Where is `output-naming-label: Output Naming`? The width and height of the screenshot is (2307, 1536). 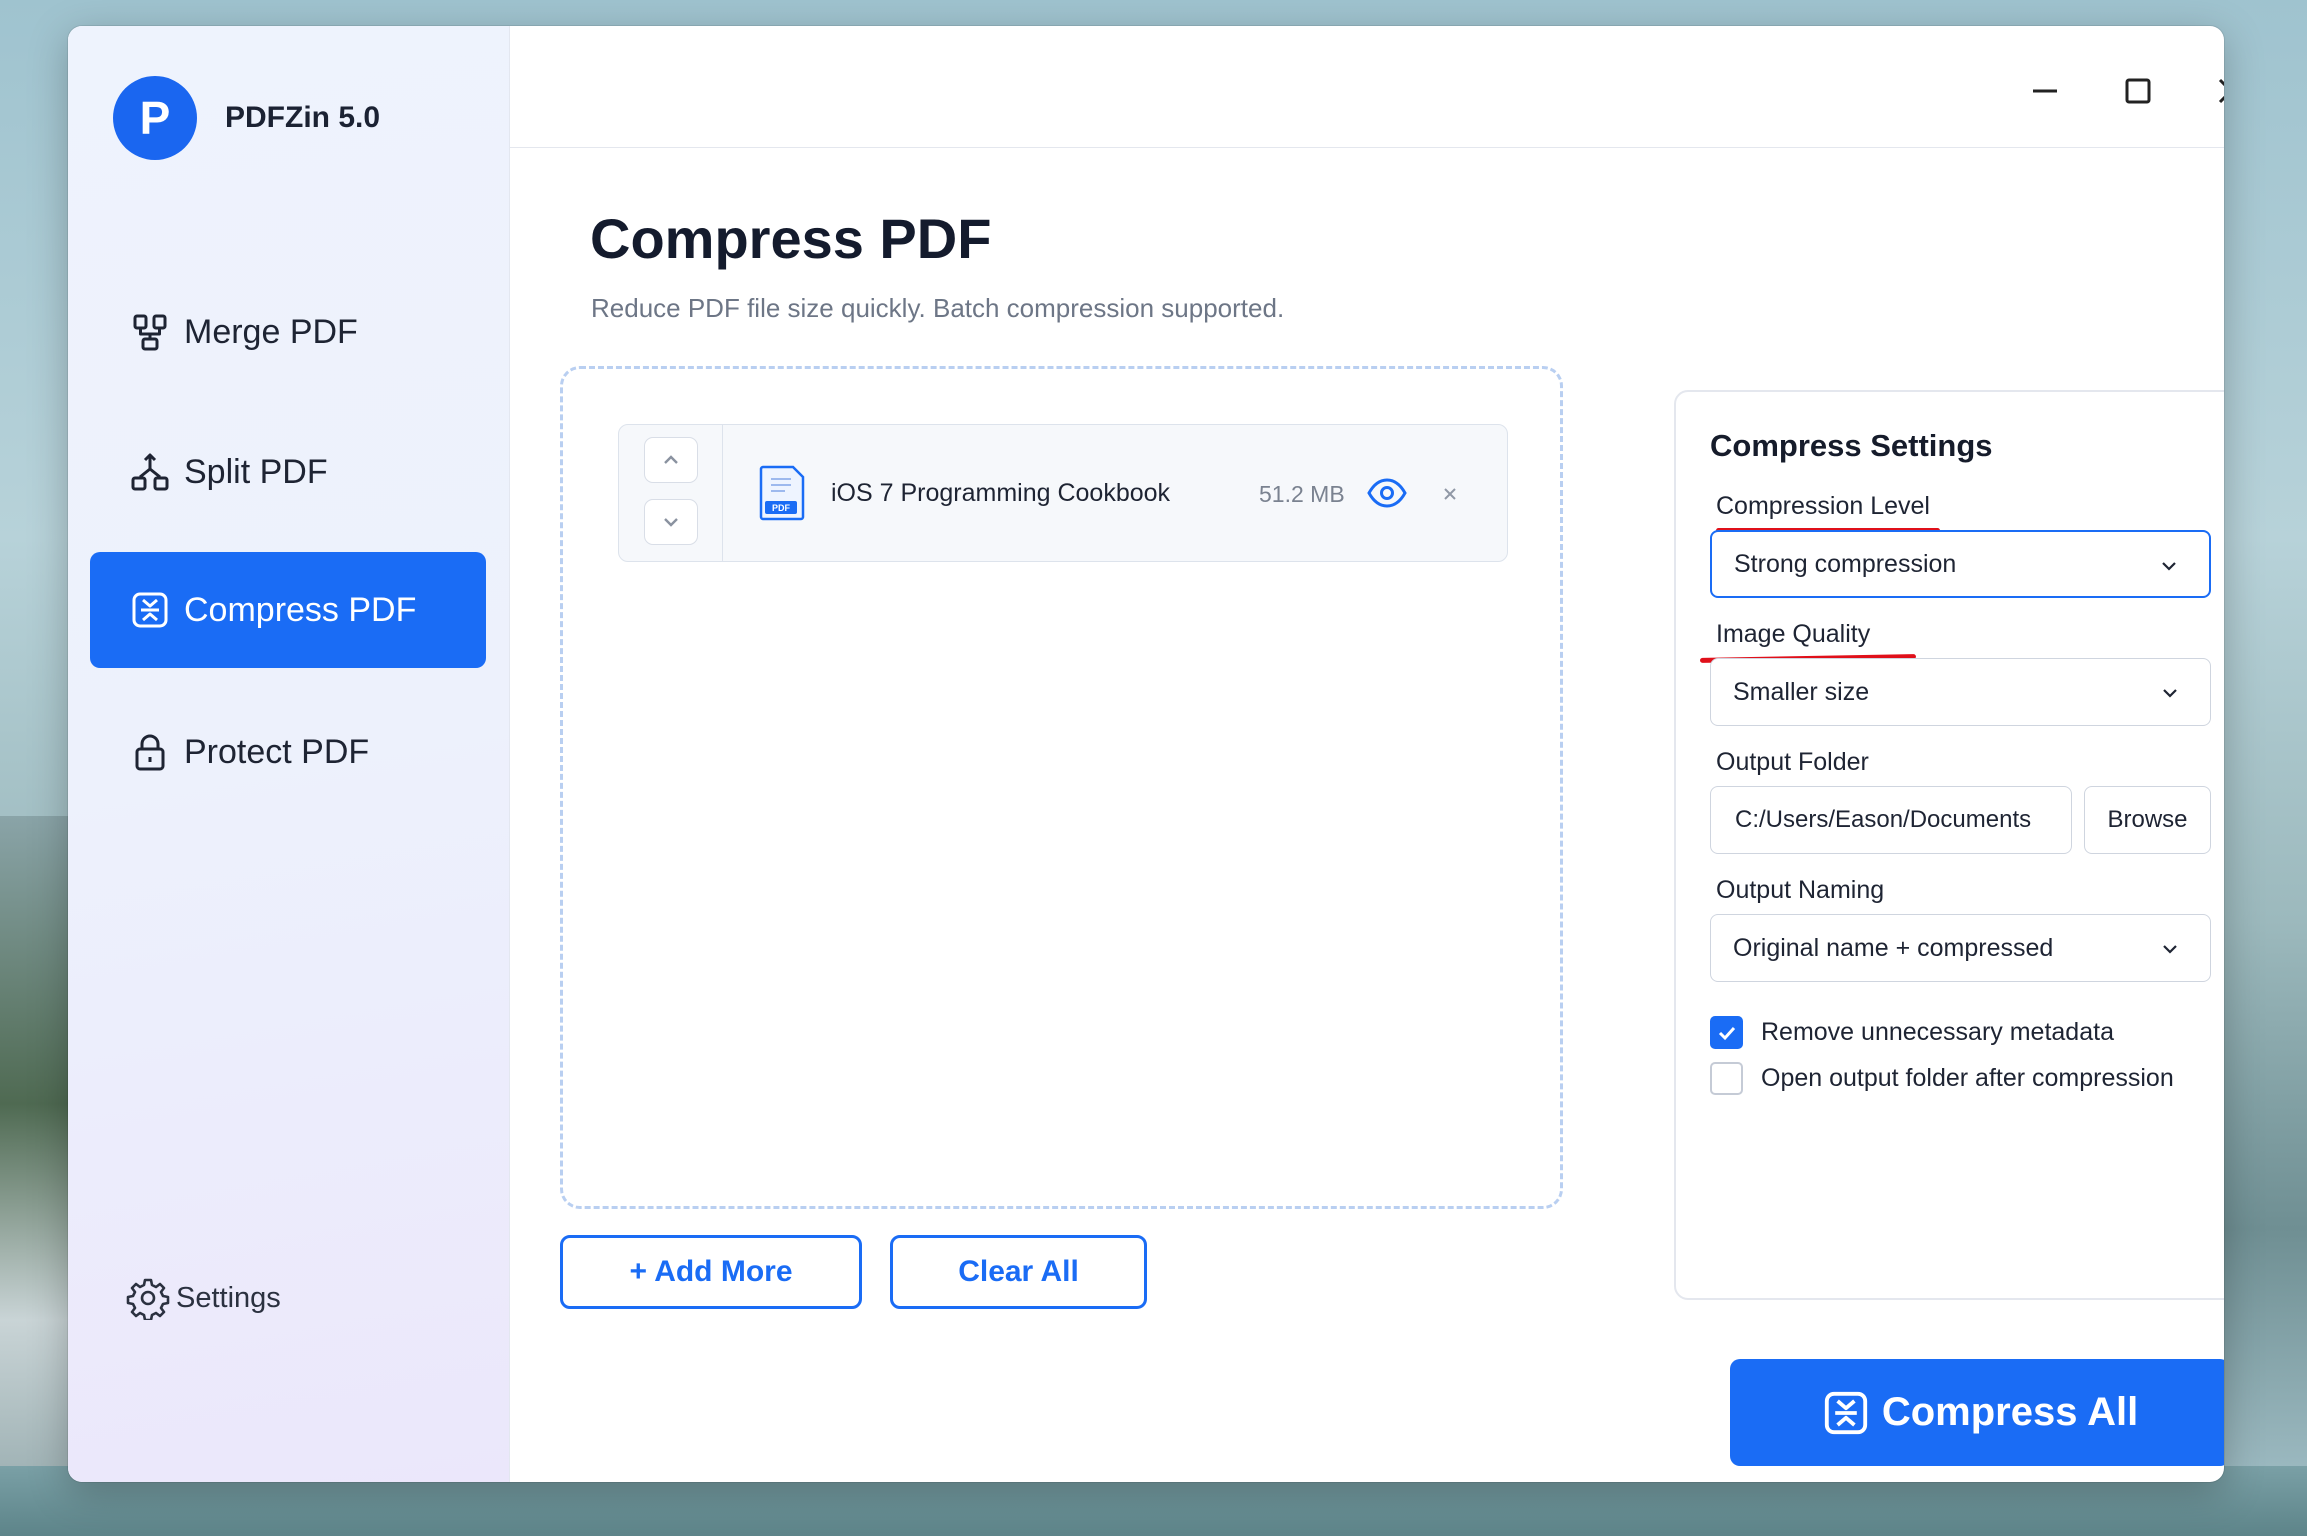 output-naming-label: Output Naming is located at coordinates (1800, 890).